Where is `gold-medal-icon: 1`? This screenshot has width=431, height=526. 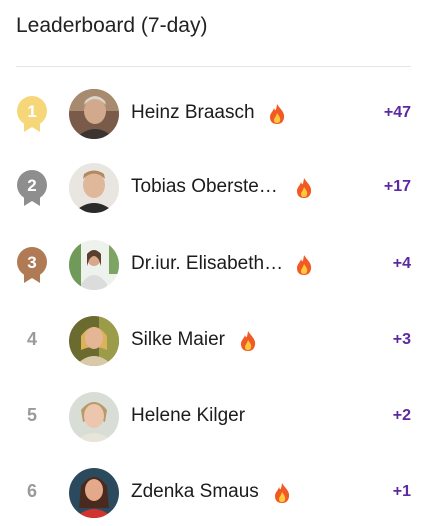
gold-medal-icon: 1 is located at coordinates (32, 114).